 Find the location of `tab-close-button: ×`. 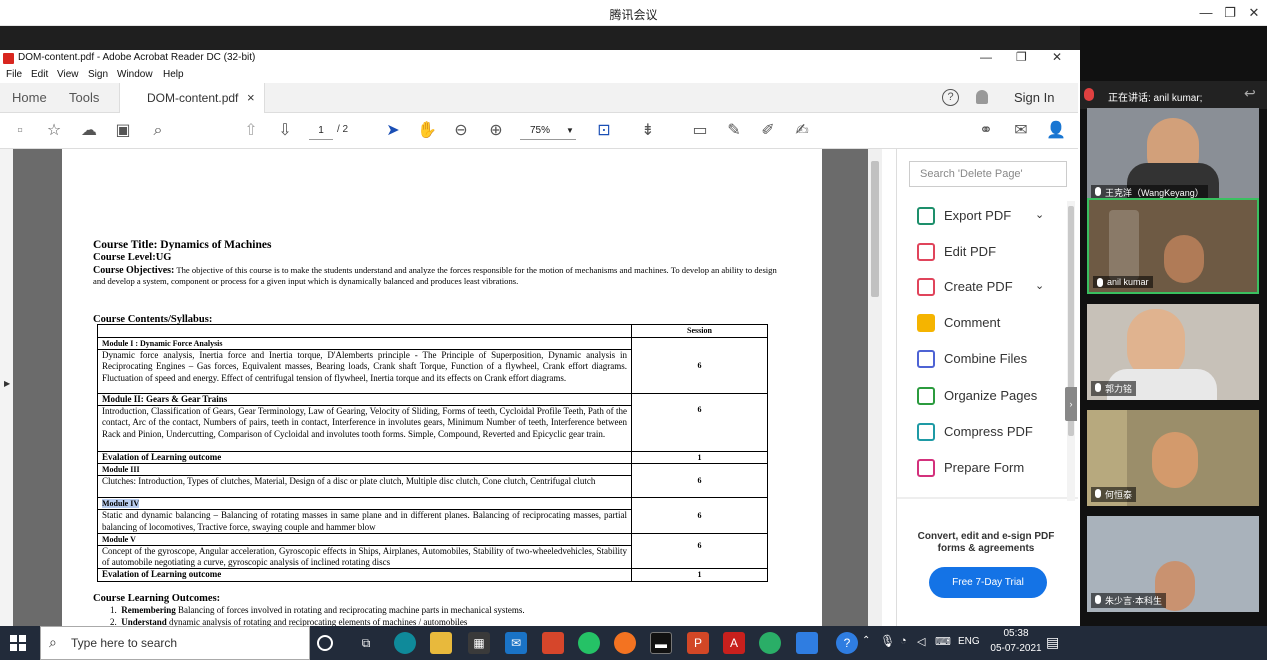

tab-close-button: × is located at coordinates (251, 97).